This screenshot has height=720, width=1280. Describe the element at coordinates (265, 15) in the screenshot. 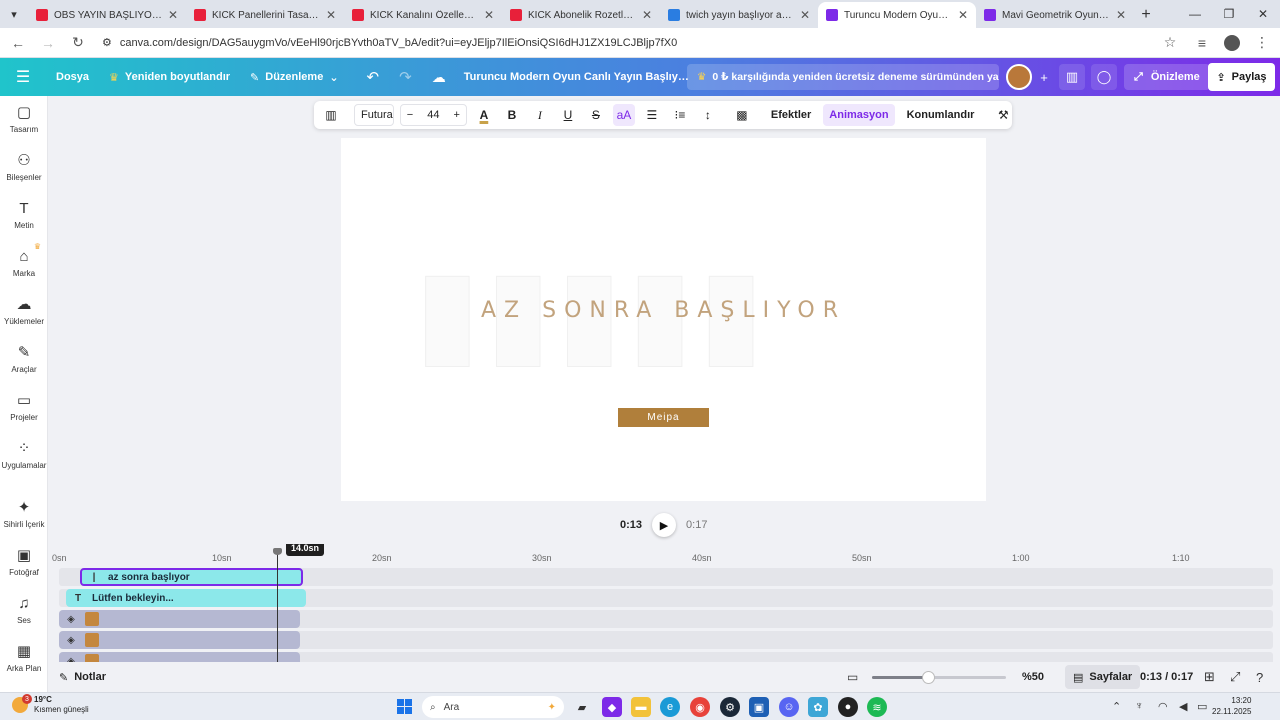

I see `browser-tab: KICK Panellerini Tasarla | Kick Re ✕` at that location.